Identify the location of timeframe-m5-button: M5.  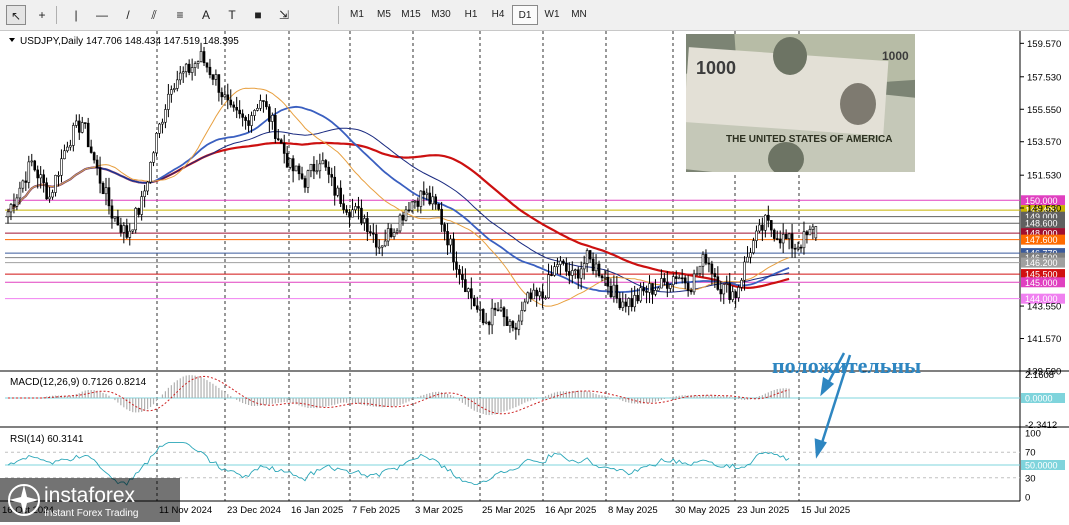
(384, 15).